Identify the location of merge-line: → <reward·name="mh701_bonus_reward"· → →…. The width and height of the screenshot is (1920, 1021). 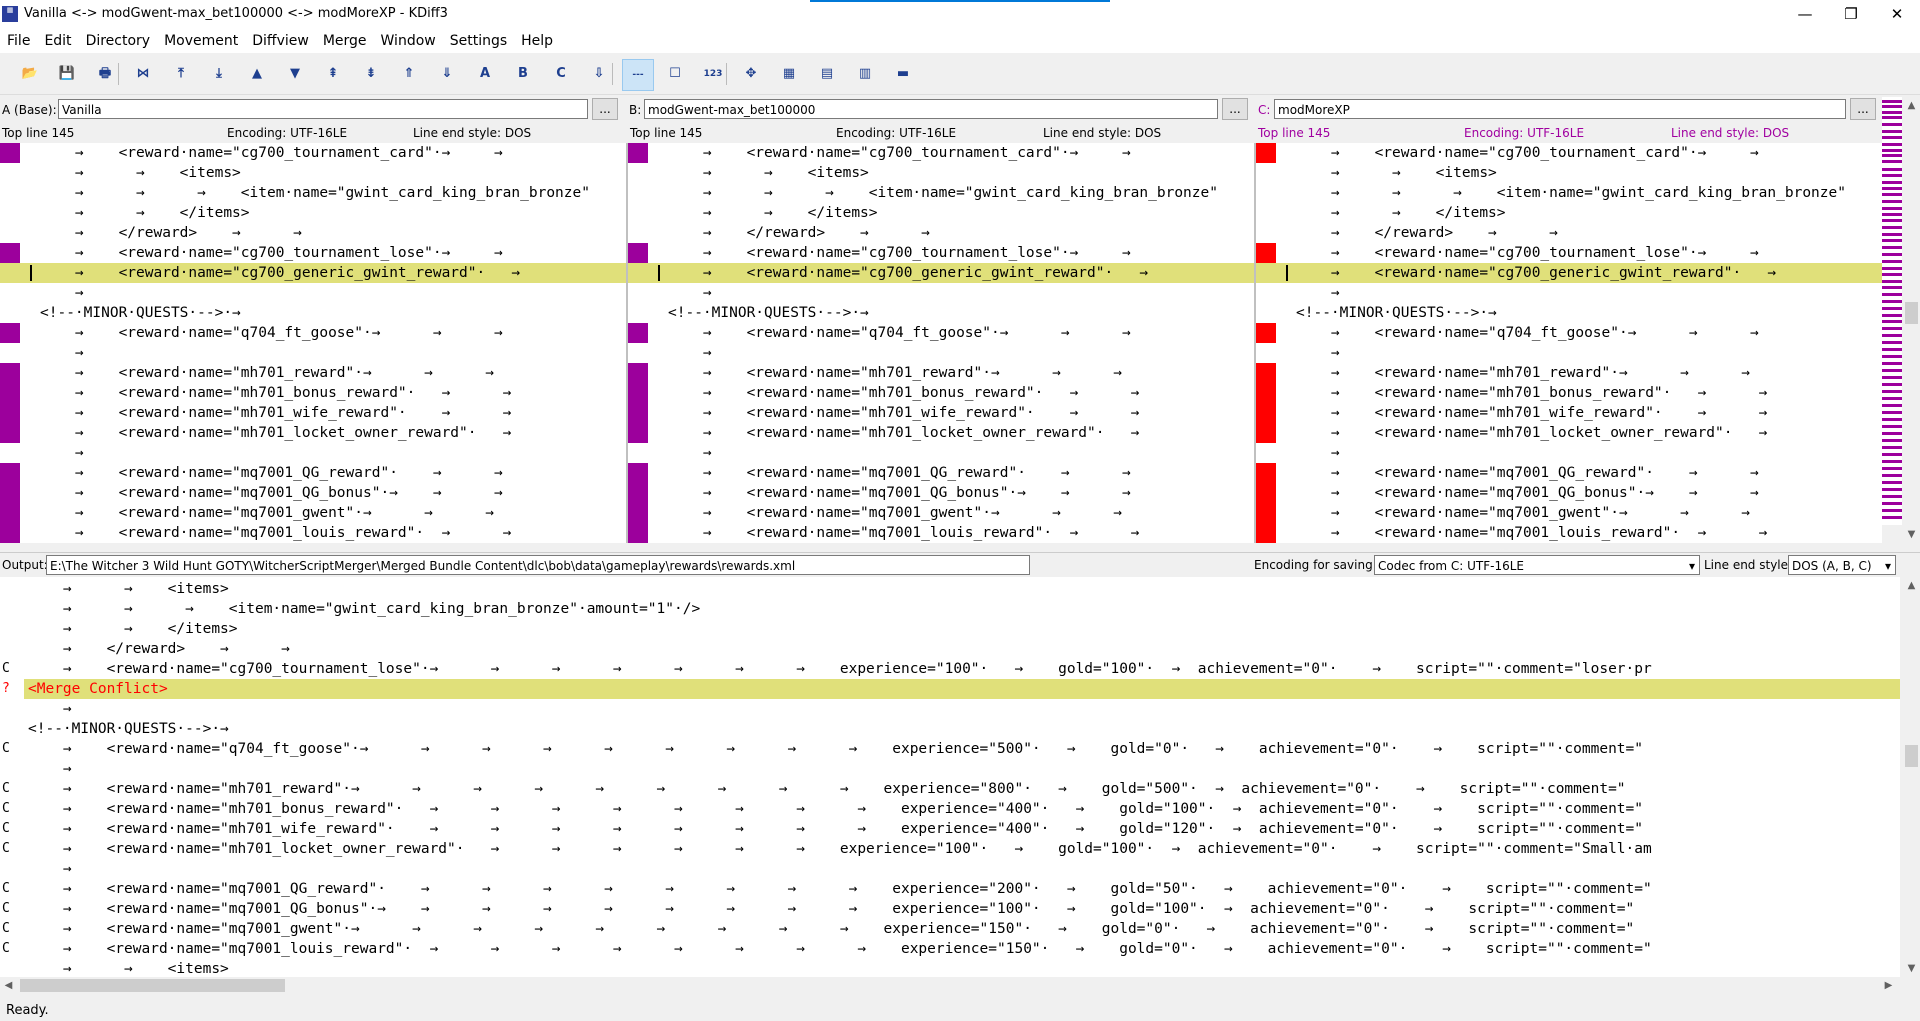
(835, 809).